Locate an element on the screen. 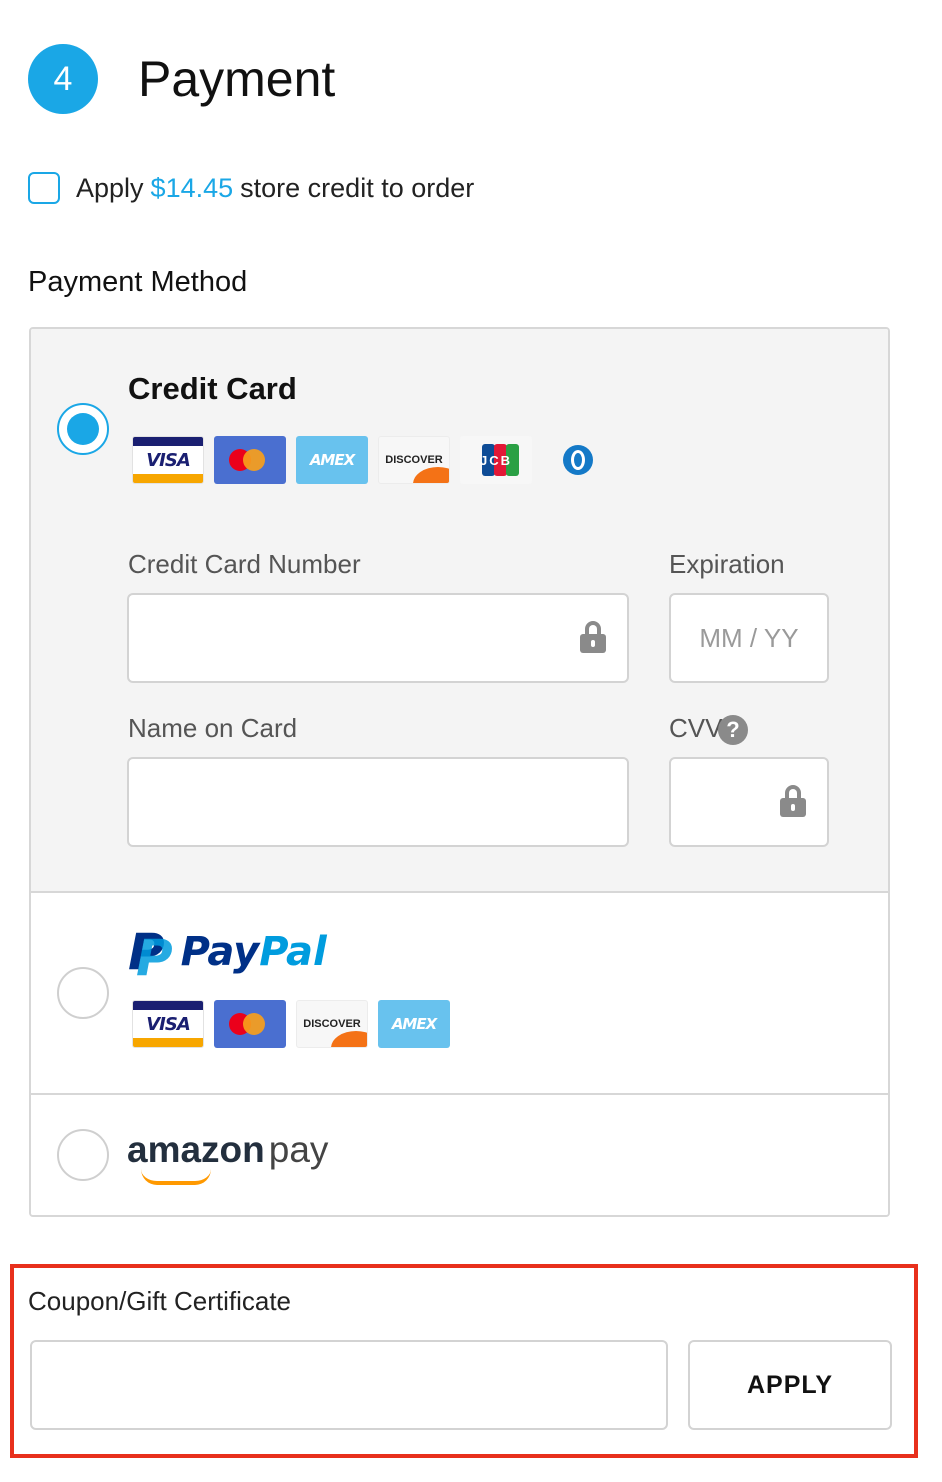 The width and height of the screenshot is (942, 1482). credit-card-radio is located at coordinates (83, 429).